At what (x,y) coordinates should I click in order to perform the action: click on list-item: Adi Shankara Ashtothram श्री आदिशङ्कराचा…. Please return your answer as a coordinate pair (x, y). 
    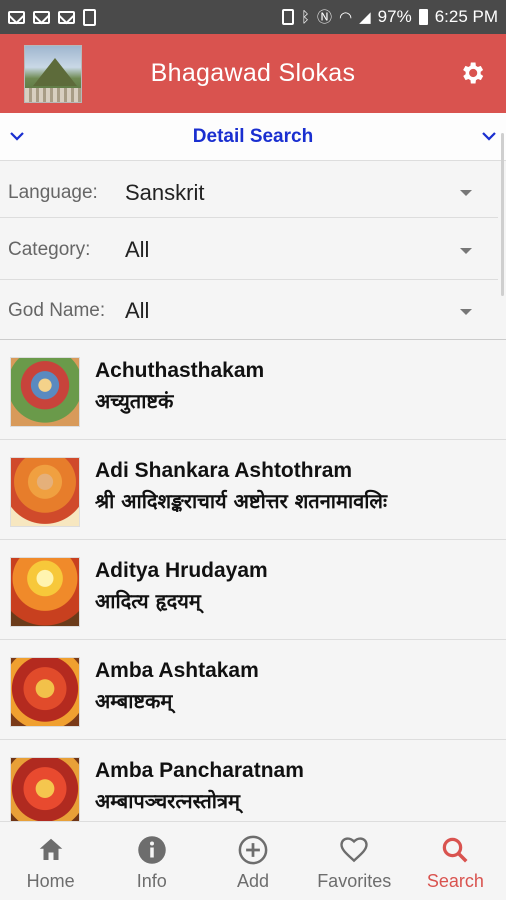
    Looking at the image, I should click on (253, 490).